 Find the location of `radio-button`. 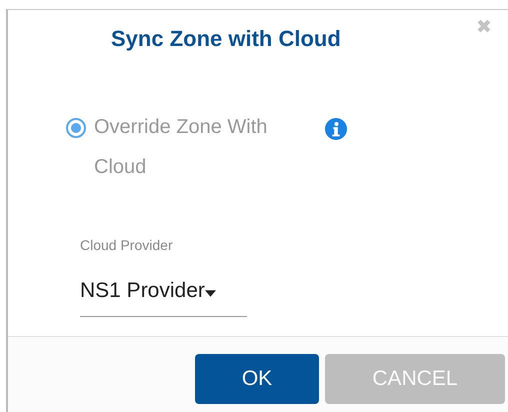

radio-button is located at coordinates (76, 128).